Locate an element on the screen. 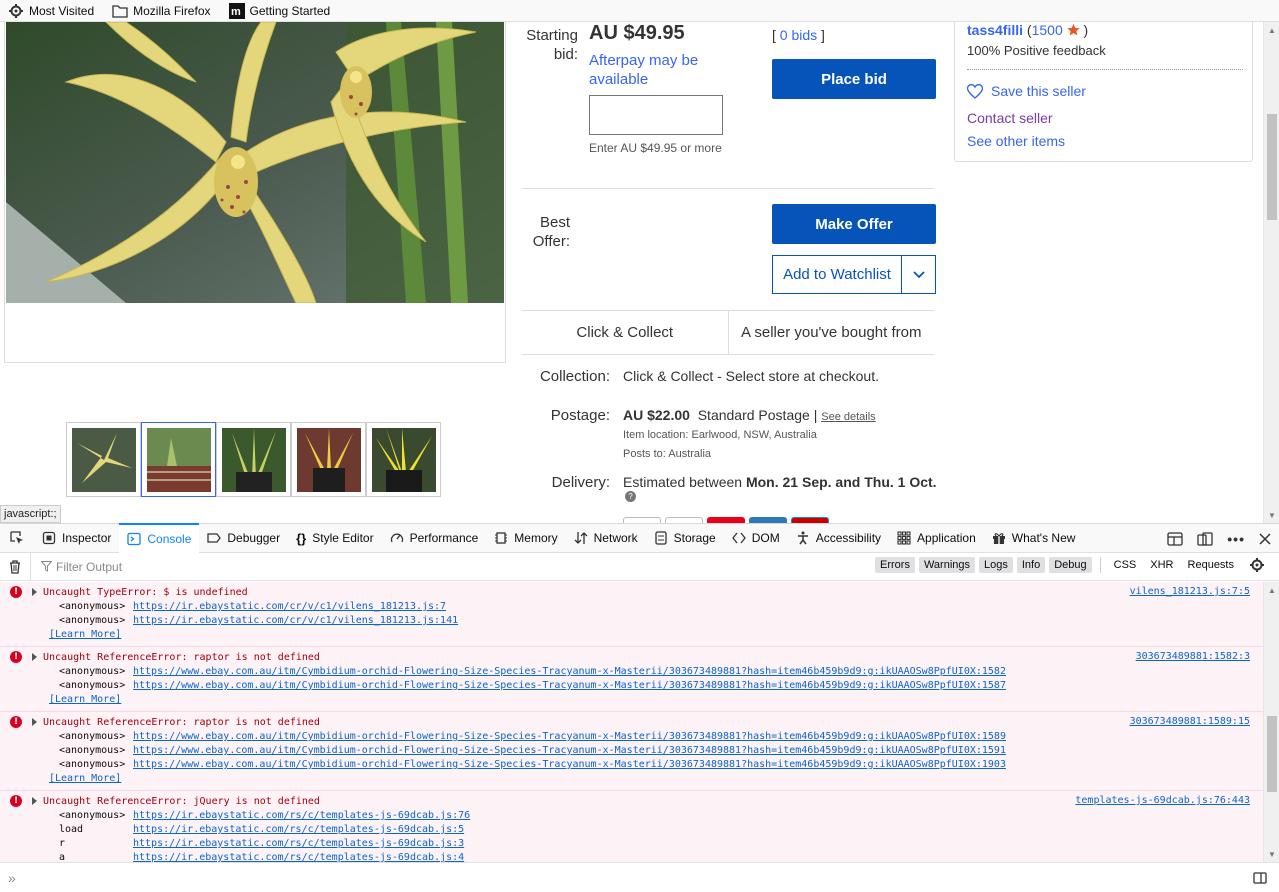 The height and width of the screenshot is (892, 1279). tab-network: Network is located at coordinates (606, 538).